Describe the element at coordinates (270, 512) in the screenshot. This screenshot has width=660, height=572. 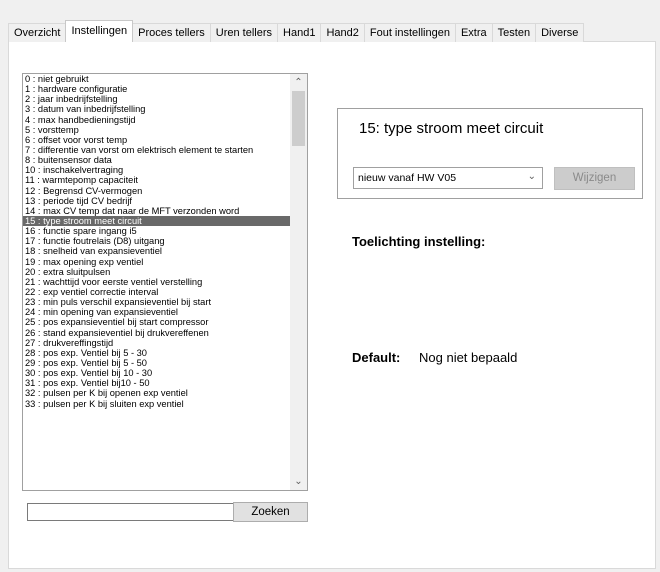
I see `search-button: Zoeken` at that location.